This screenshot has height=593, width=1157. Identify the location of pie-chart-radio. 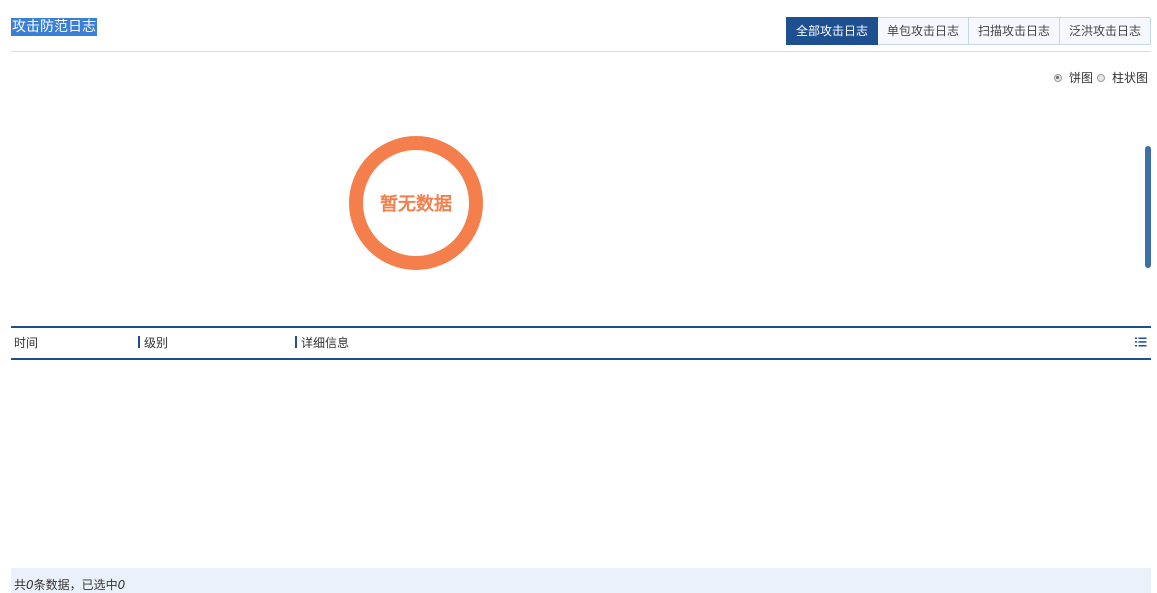
(1057, 77).